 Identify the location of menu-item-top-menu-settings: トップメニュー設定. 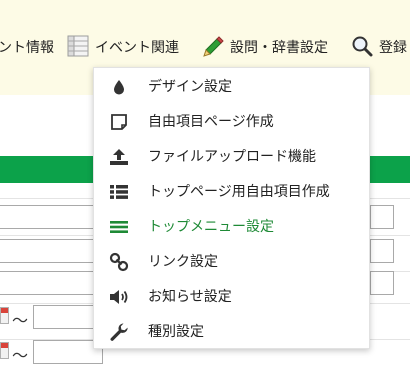
(231, 227).